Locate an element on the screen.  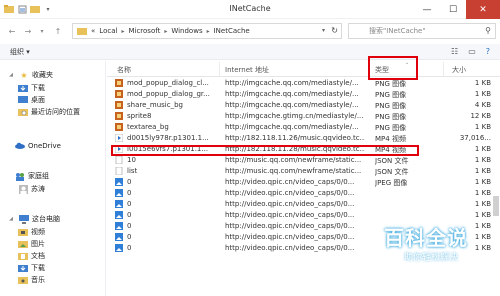
up-arrow-icon: ↑ is located at coordinates (58, 31).